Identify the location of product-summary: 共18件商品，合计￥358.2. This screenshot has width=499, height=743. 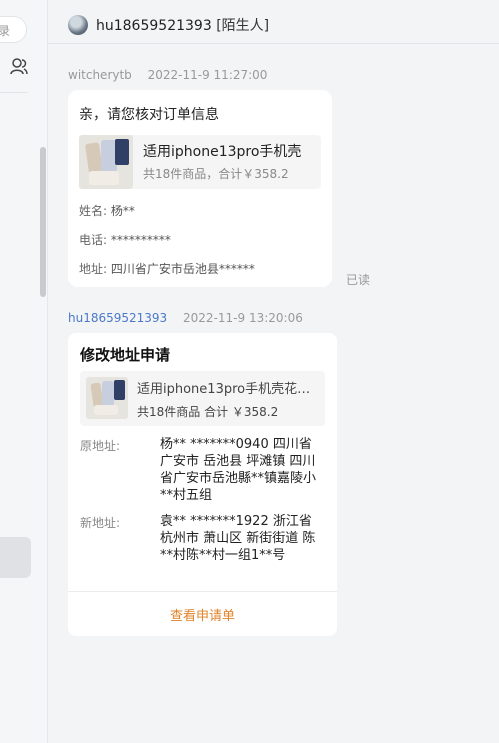
(216, 174).